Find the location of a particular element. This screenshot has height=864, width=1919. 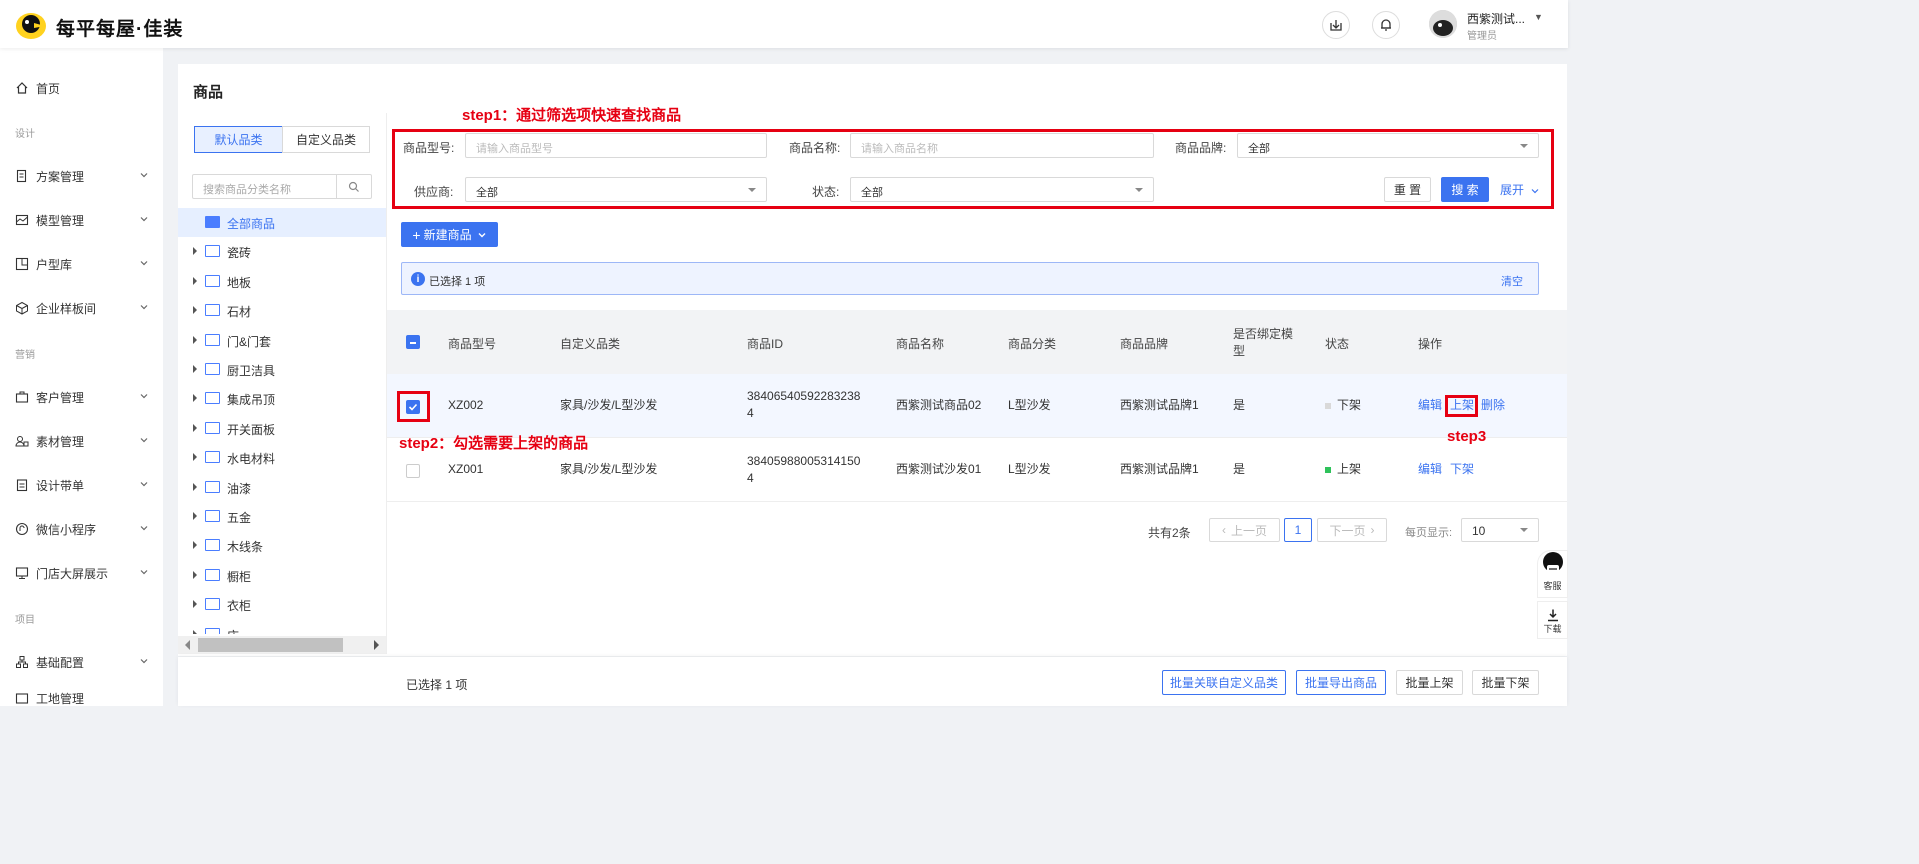

column-header: 自定义品类 is located at coordinates (590, 344).